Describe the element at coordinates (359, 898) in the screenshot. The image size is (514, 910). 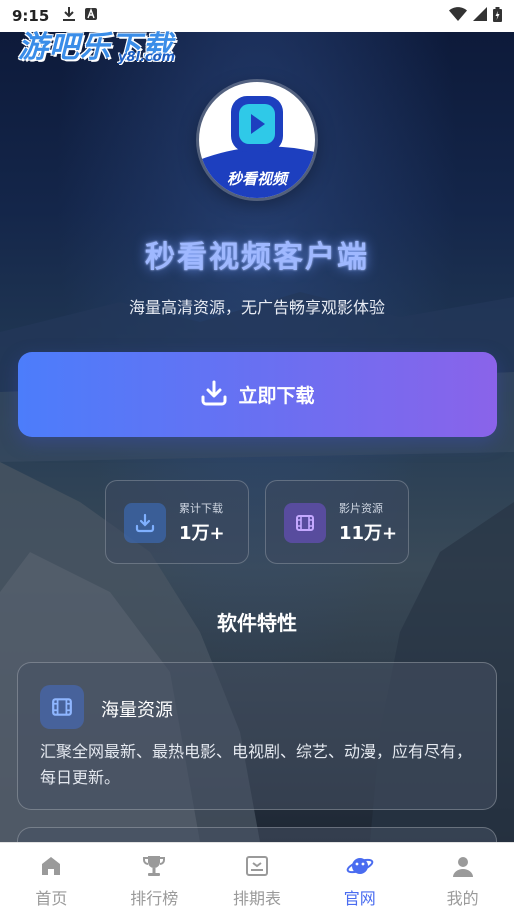
I see `nav-label: 官网` at that location.